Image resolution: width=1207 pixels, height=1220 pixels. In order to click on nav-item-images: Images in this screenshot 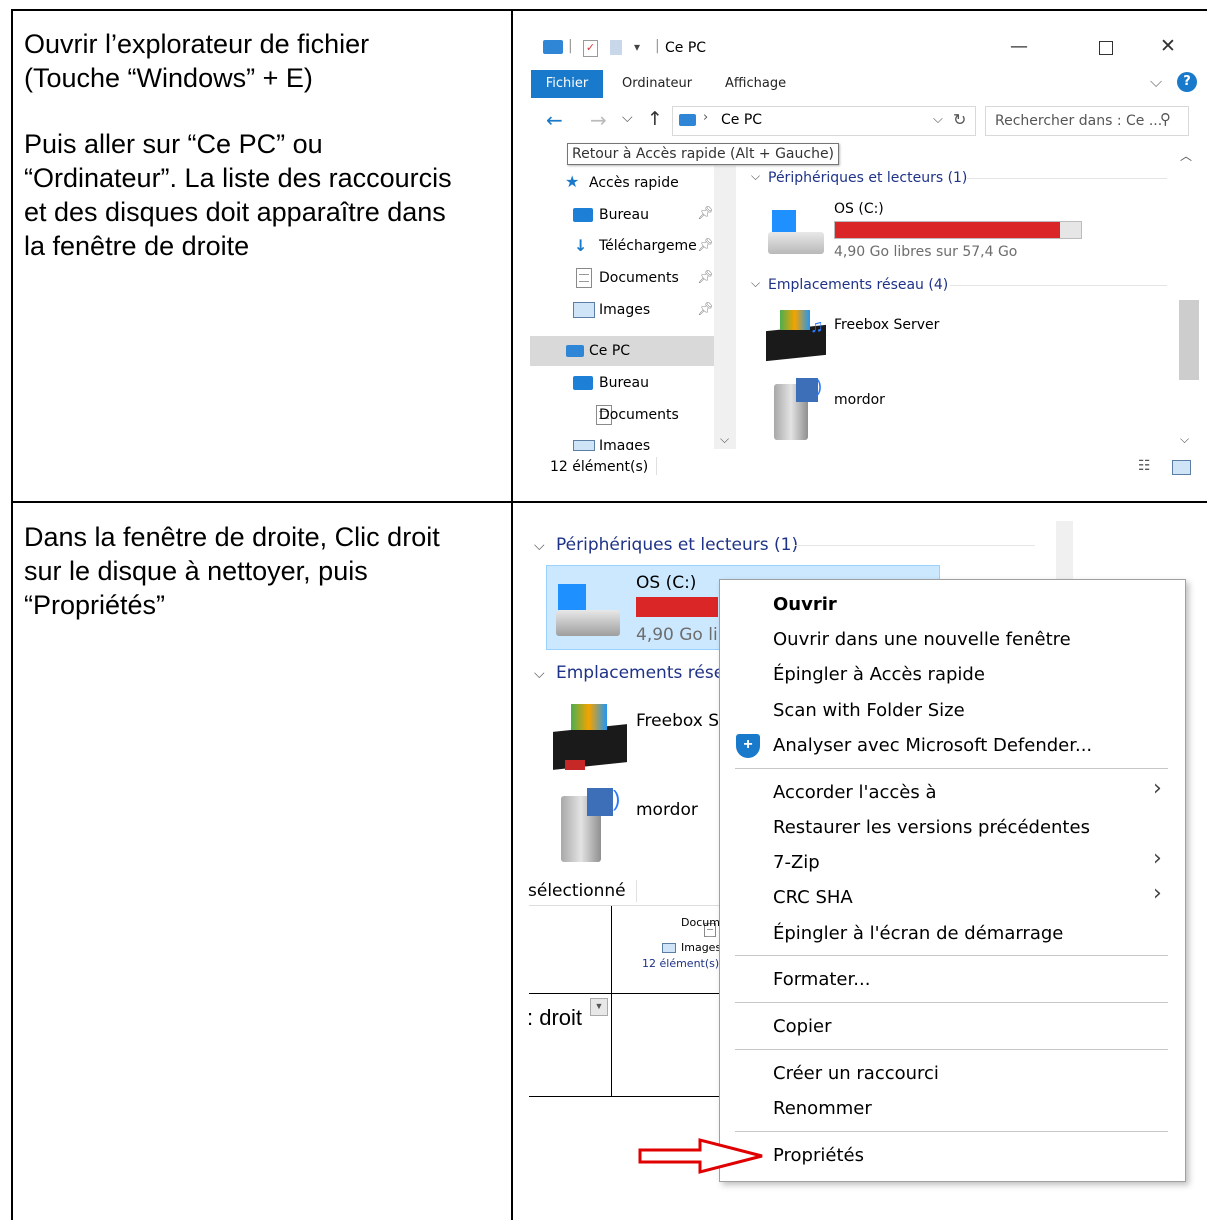, I will do `click(624, 310)`.